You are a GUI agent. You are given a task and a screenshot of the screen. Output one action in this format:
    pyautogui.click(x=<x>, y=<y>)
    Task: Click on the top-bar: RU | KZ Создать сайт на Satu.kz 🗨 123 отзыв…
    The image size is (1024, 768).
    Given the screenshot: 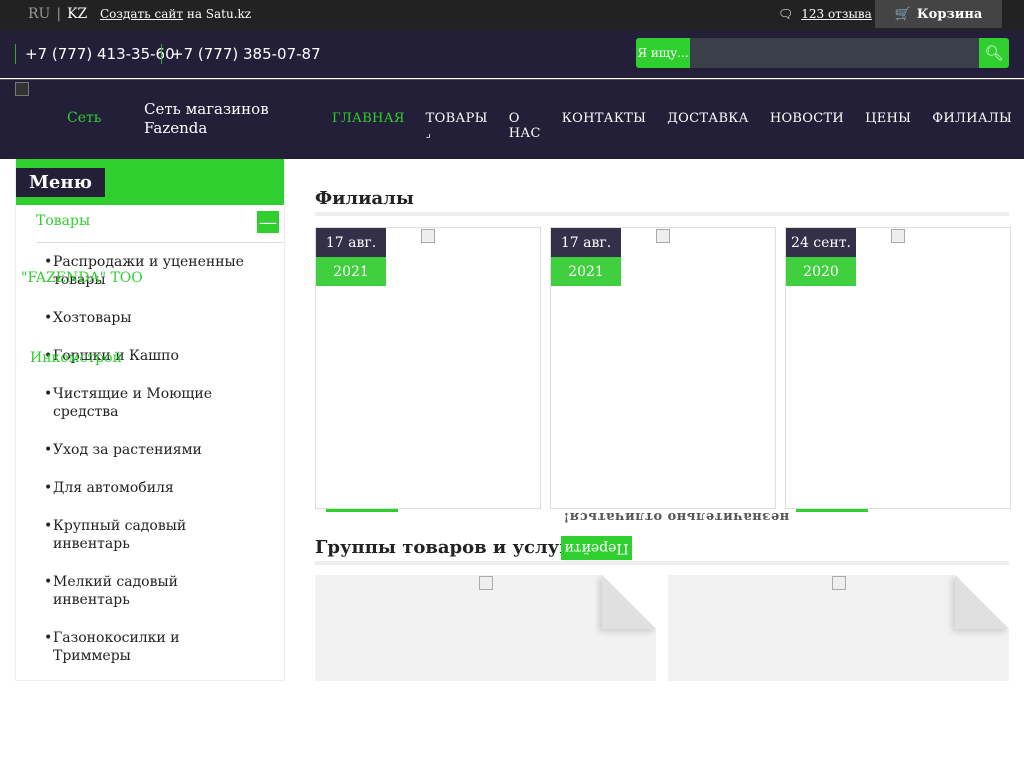 What is the action you would take?
    pyautogui.click(x=512, y=15)
    